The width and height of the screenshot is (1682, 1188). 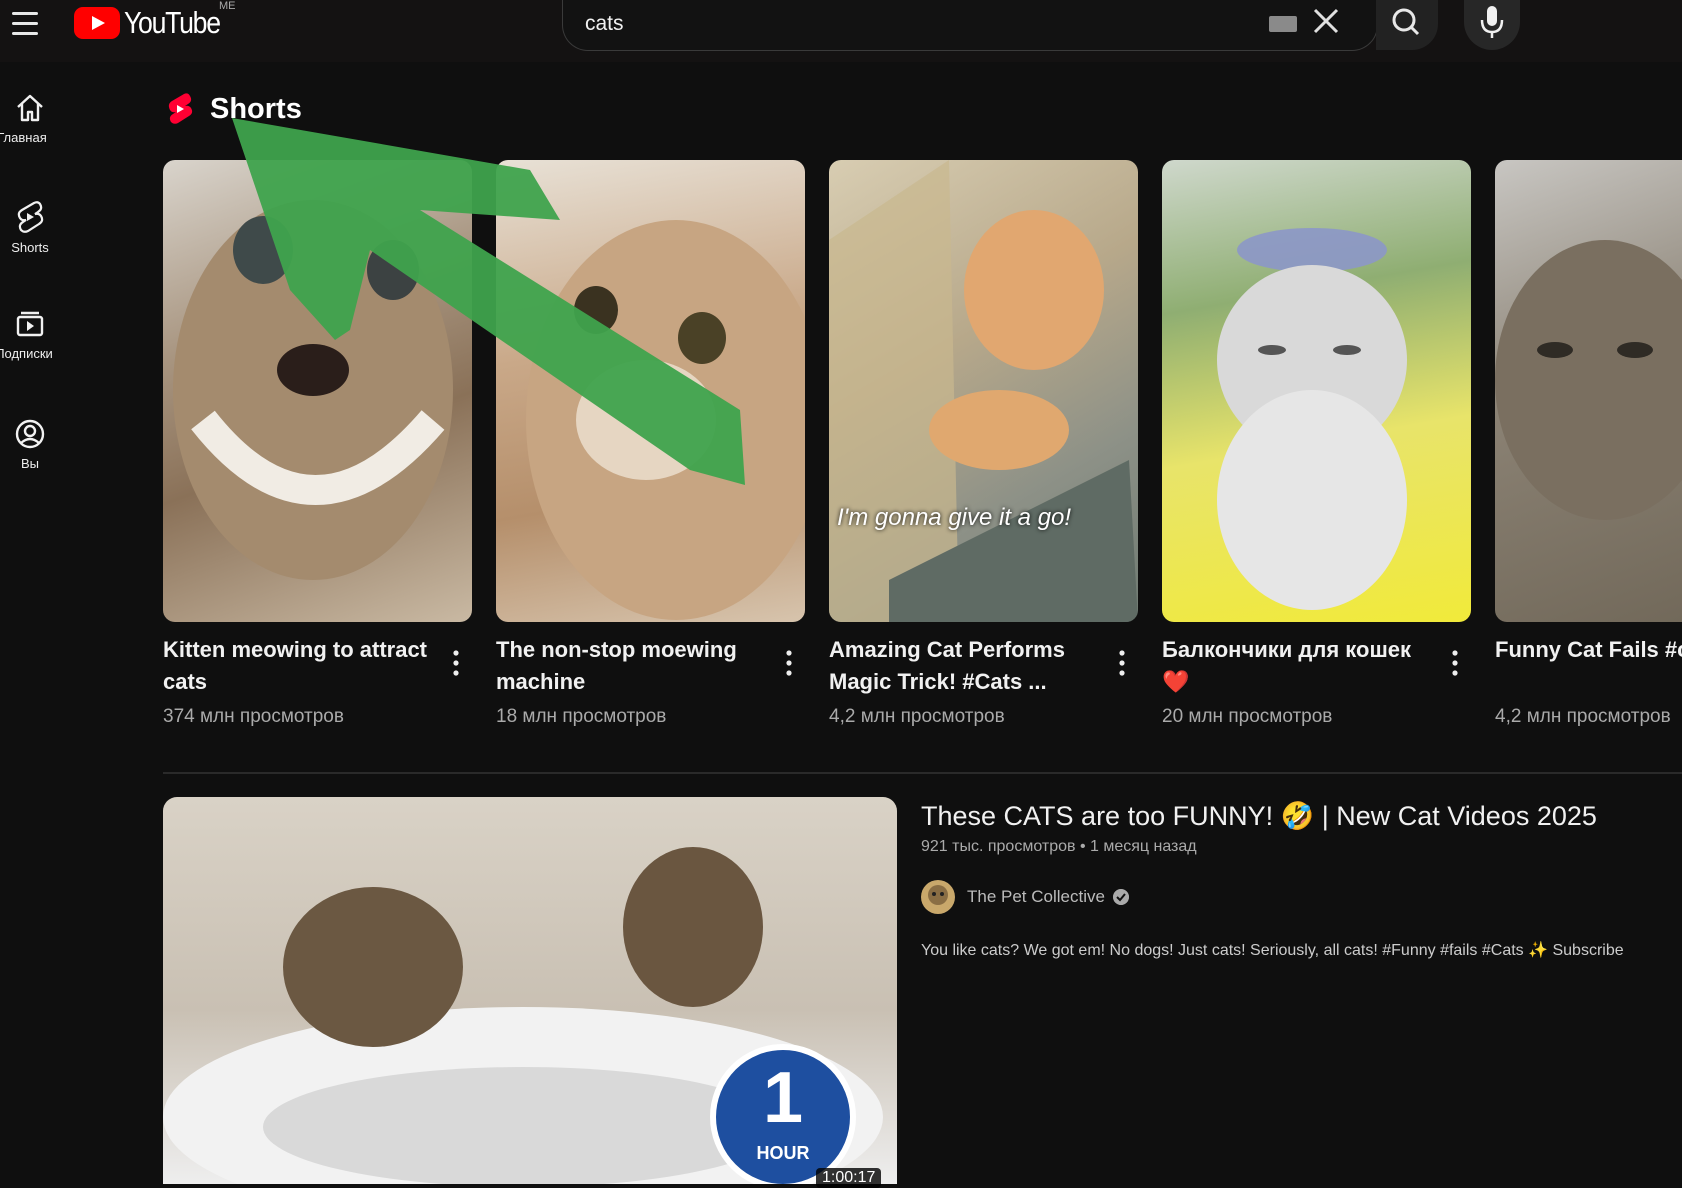 What do you see at coordinates (783, 1153) in the screenshot?
I see `hour-badge-text: HOUR` at bounding box center [783, 1153].